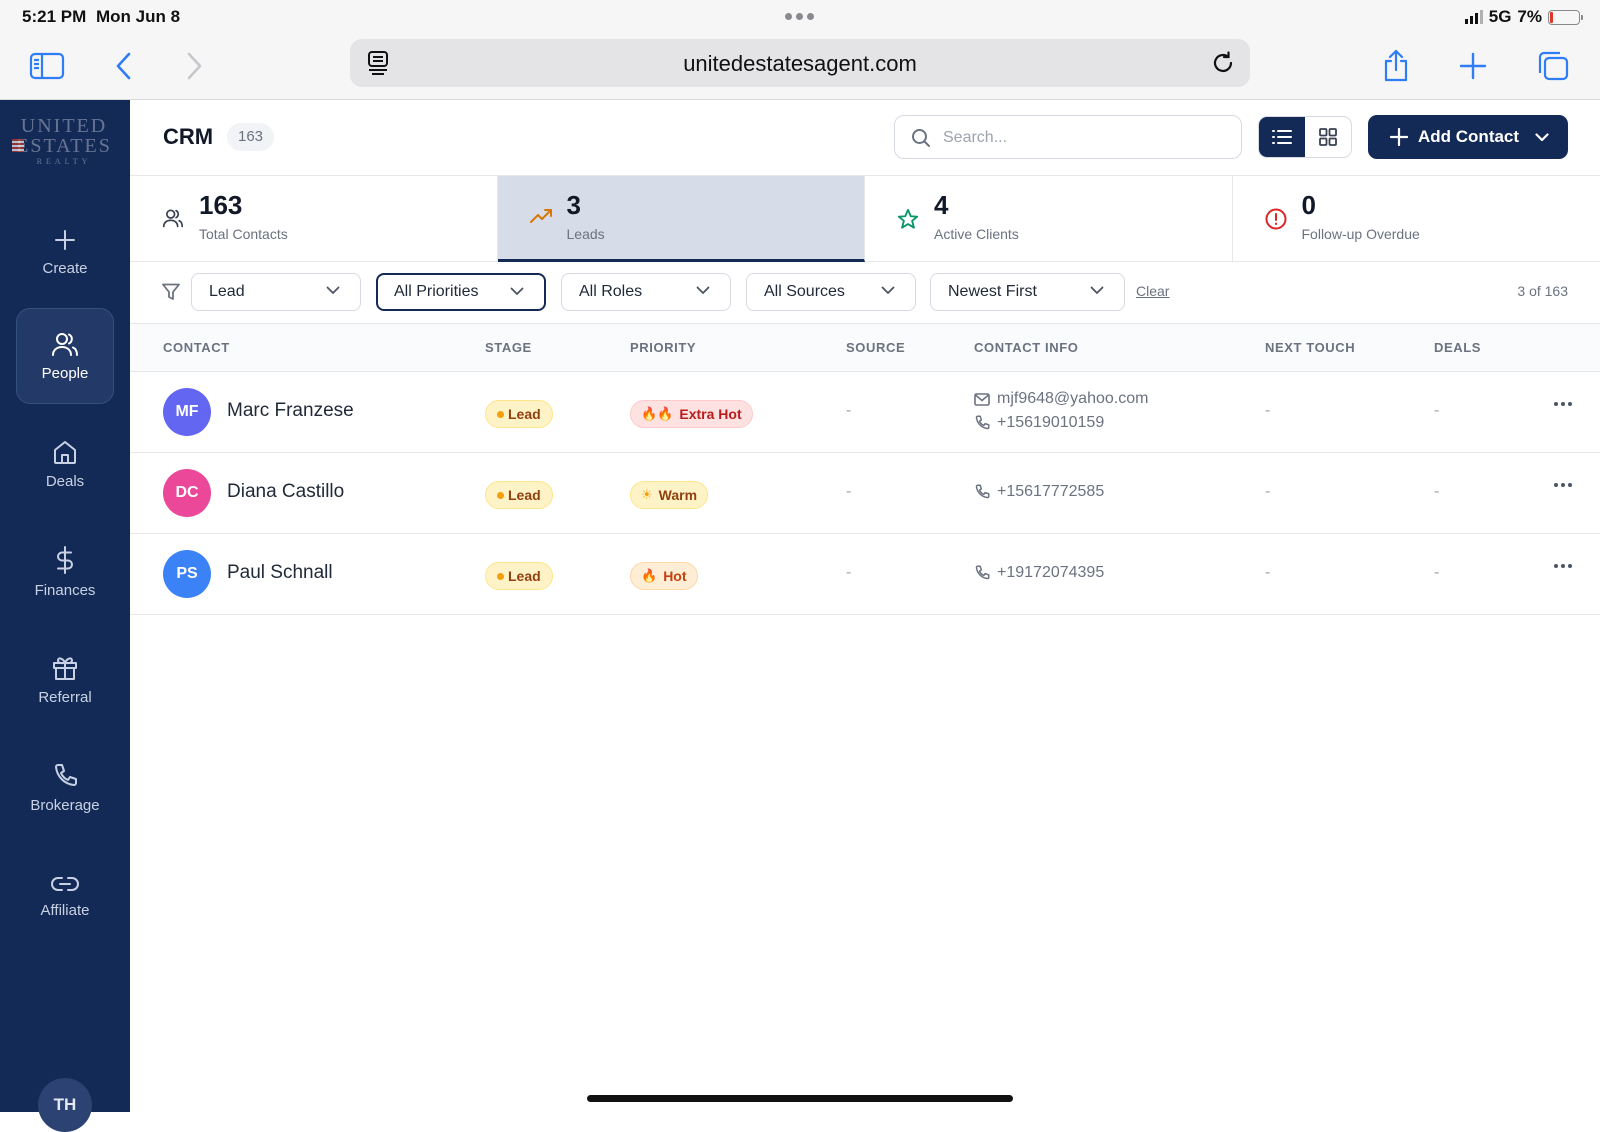 This screenshot has width=1600, height=1132. I want to click on grid-icon, so click(1328, 137).